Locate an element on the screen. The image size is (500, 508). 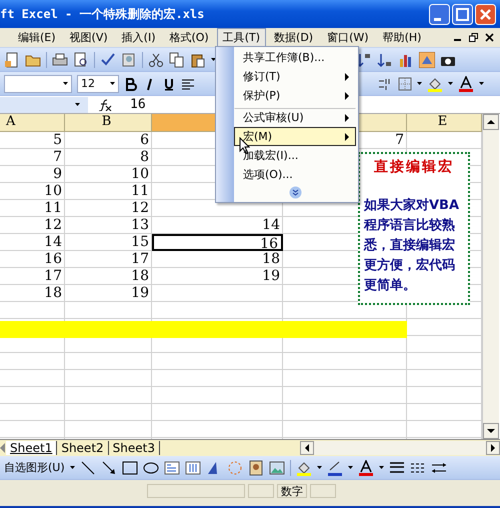
text-box-body: 如果大家对VBA程序语言比较熟悉，直接编辑宏更方便，宏代码更简单。 is located at coordinates (412, 245).